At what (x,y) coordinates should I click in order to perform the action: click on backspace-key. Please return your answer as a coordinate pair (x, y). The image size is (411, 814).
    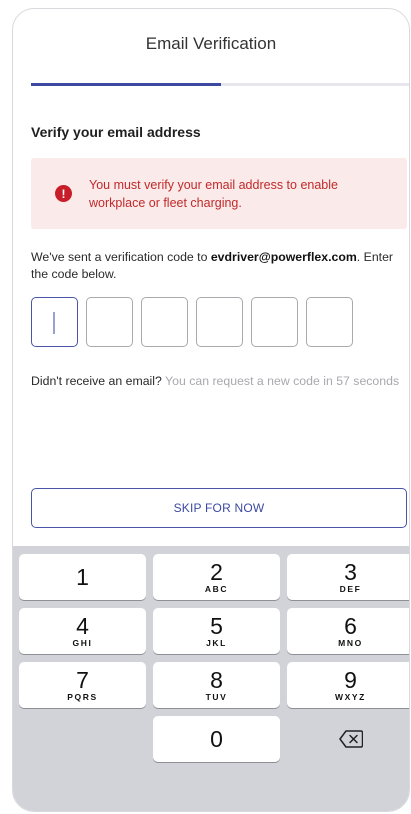
    Looking at the image, I should click on (348, 739).